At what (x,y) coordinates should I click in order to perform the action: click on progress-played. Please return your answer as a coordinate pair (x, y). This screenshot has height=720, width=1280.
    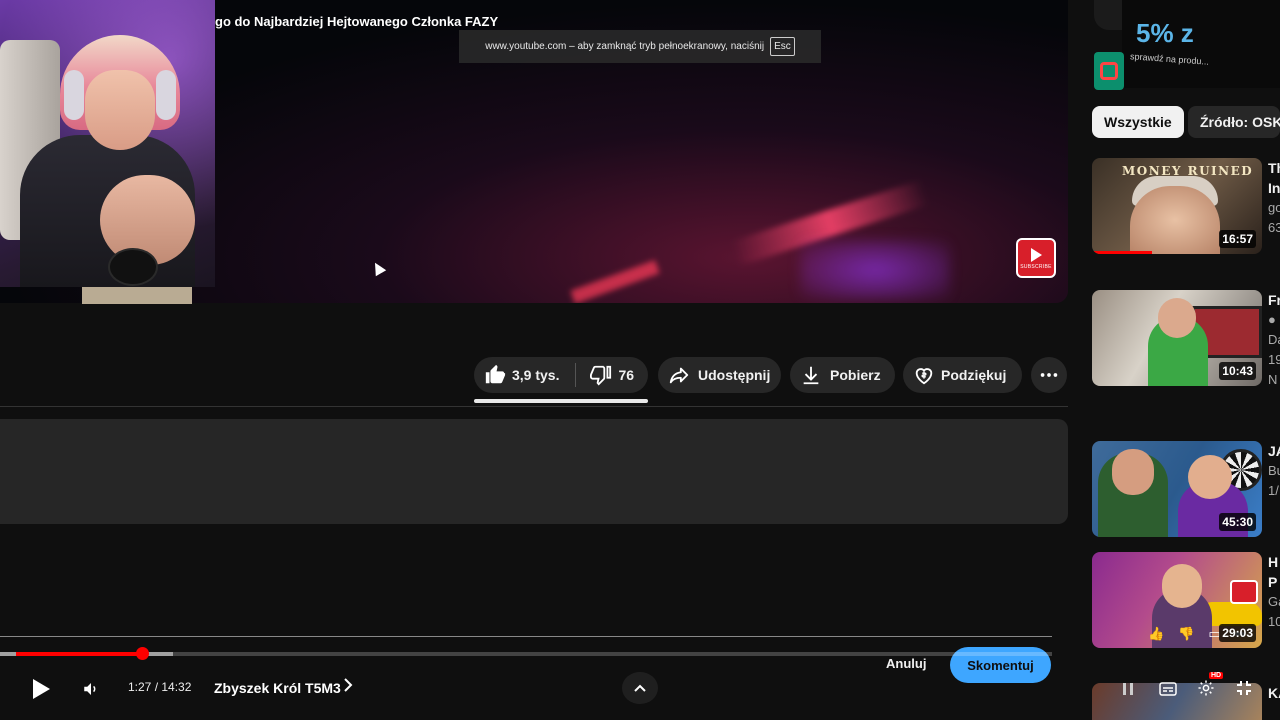
    Looking at the image, I should click on (79, 654).